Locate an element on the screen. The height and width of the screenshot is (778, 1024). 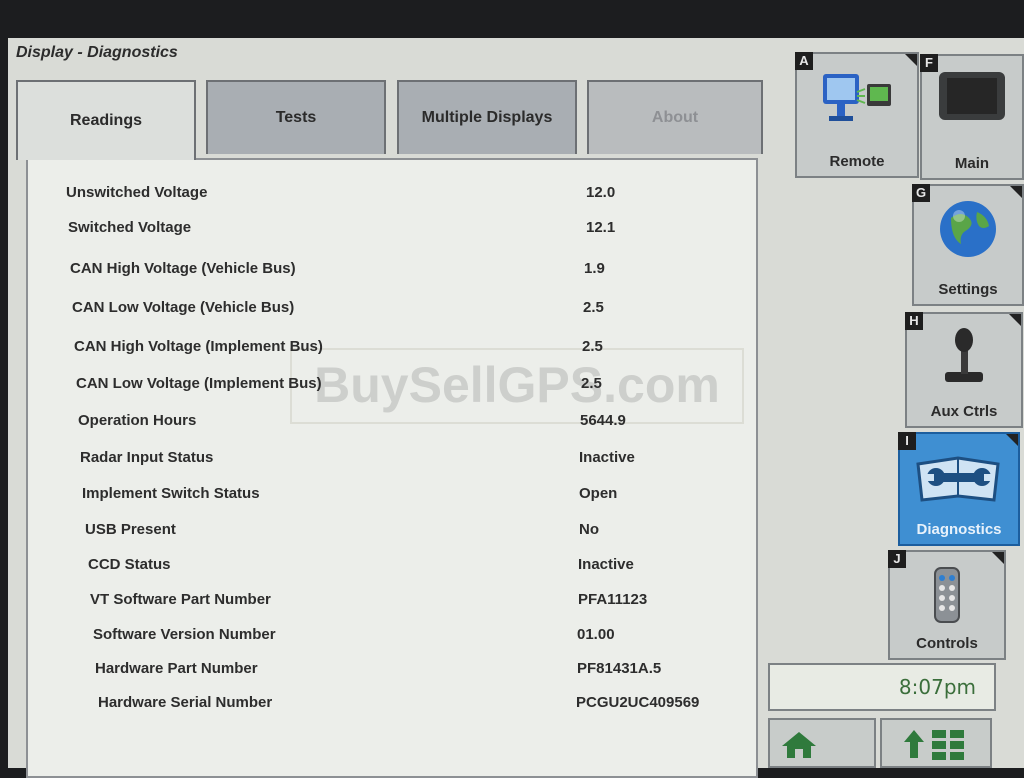
softkey-letter: A is located at coordinates (804, 61).